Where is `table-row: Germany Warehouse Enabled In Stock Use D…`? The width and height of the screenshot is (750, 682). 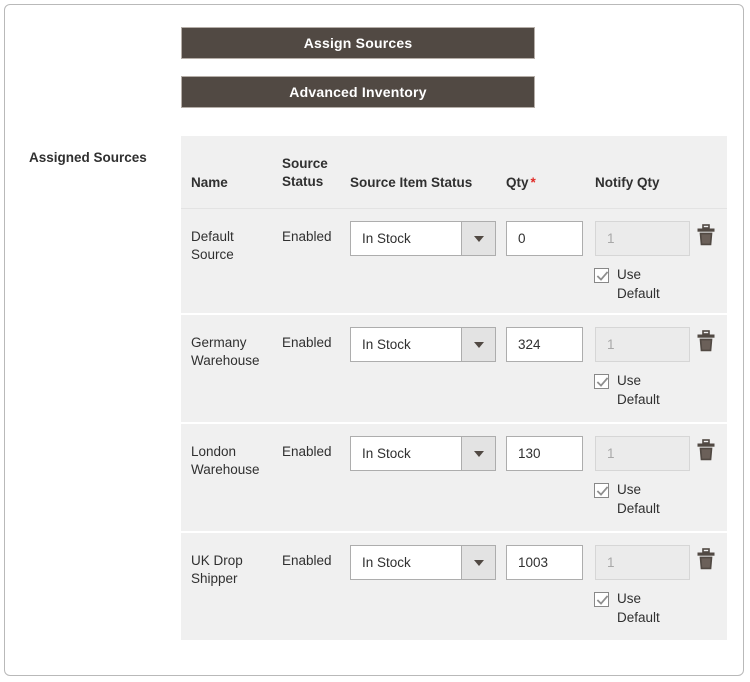 table-row: Germany Warehouse Enabled In Stock Use D… is located at coordinates (454, 367).